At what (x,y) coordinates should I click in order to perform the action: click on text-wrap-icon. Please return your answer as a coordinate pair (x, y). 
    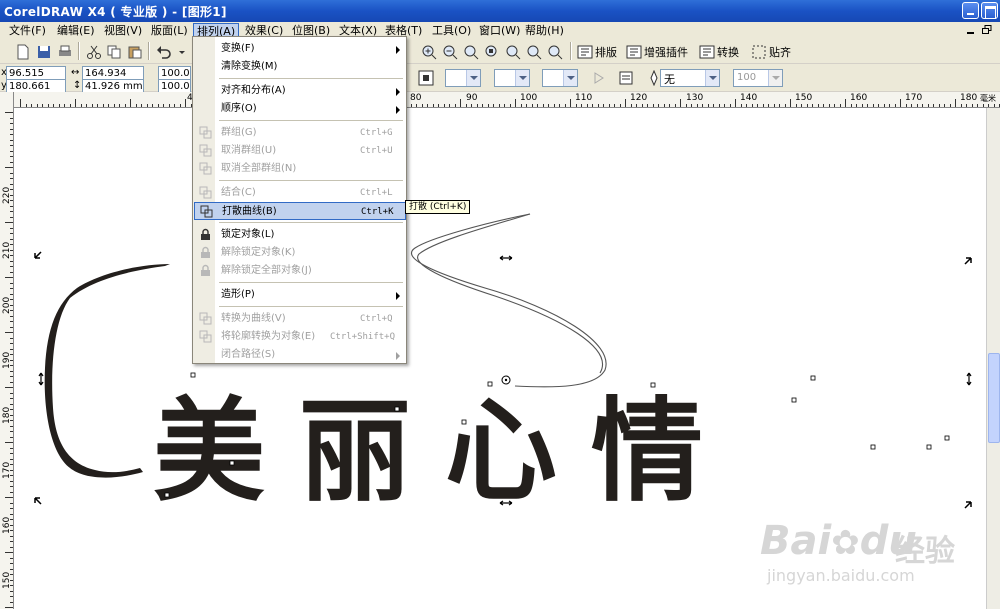
    Looking at the image, I should click on (626, 78).